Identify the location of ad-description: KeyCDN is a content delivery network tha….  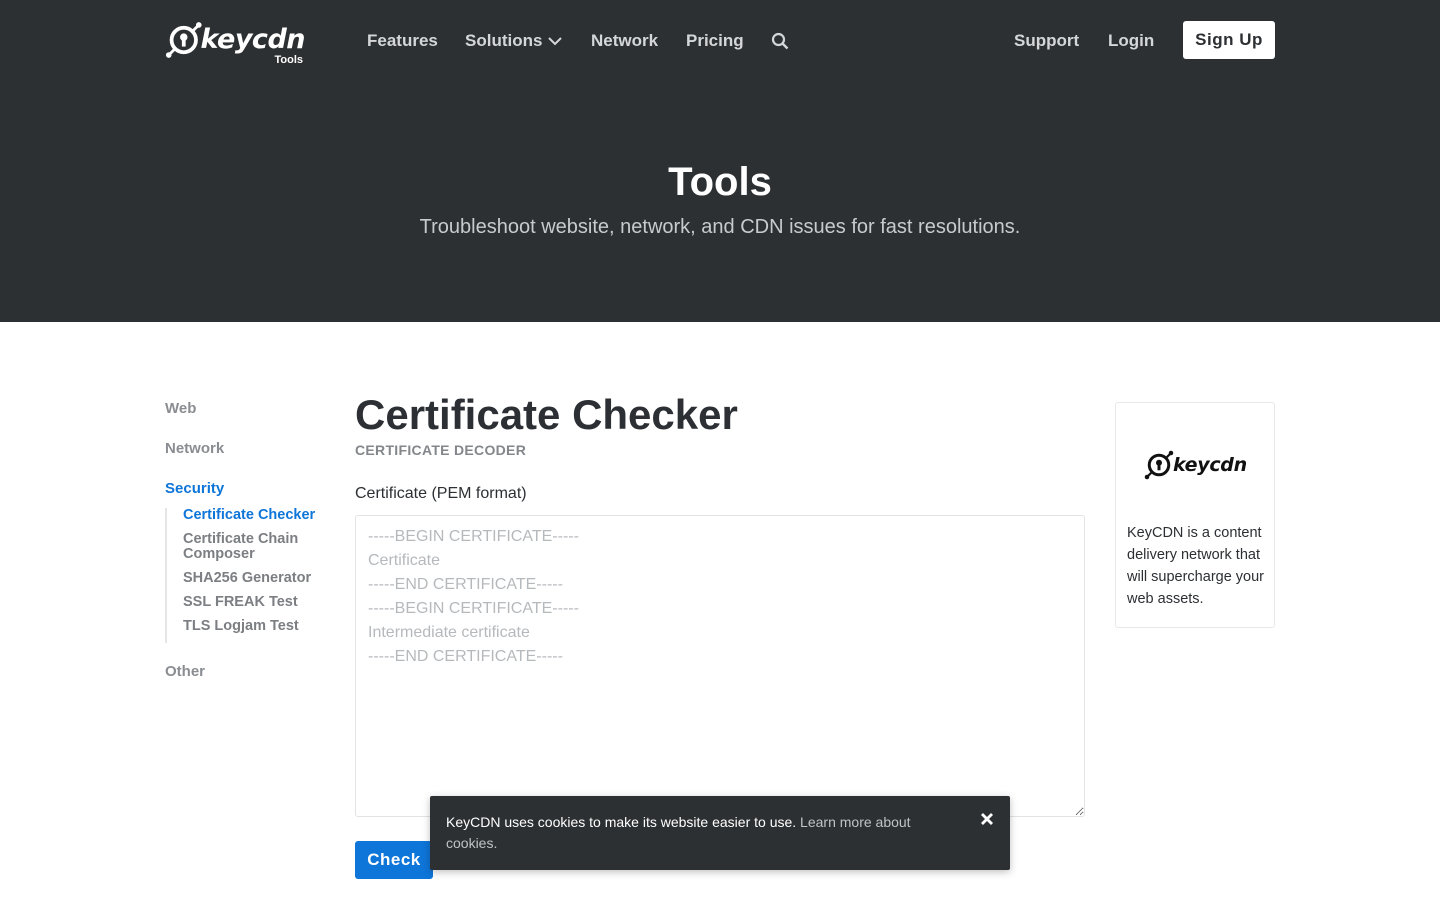
(1196, 566).